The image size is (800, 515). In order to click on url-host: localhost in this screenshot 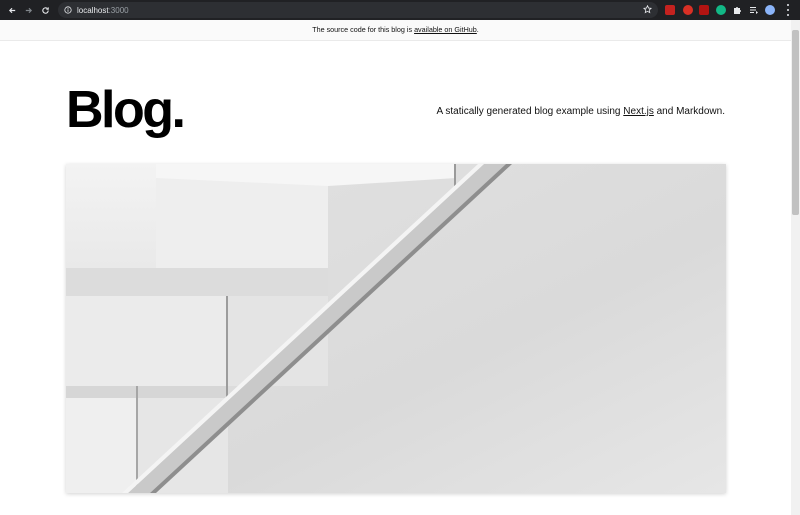, I will do `click(93, 10)`.